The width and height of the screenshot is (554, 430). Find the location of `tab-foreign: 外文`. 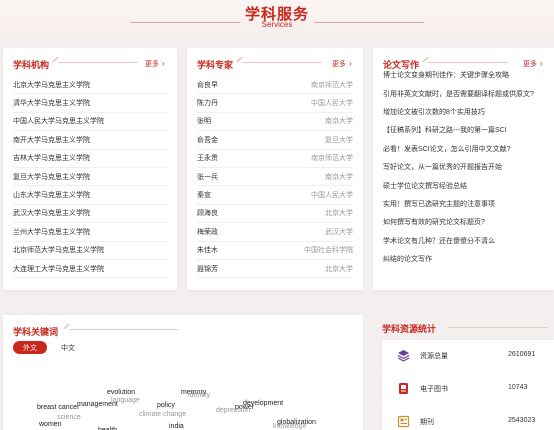

tab-foreign: 外文 is located at coordinates (30, 347).